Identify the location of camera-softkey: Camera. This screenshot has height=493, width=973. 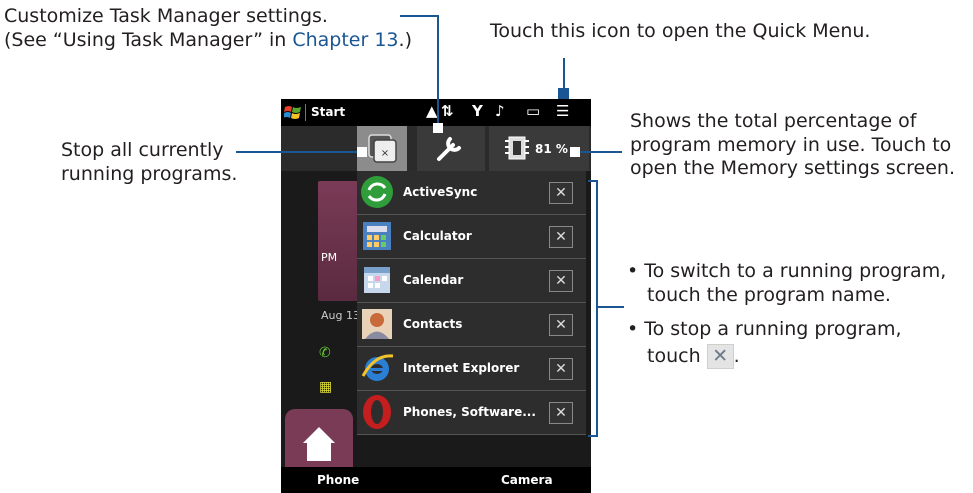
(527, 480).